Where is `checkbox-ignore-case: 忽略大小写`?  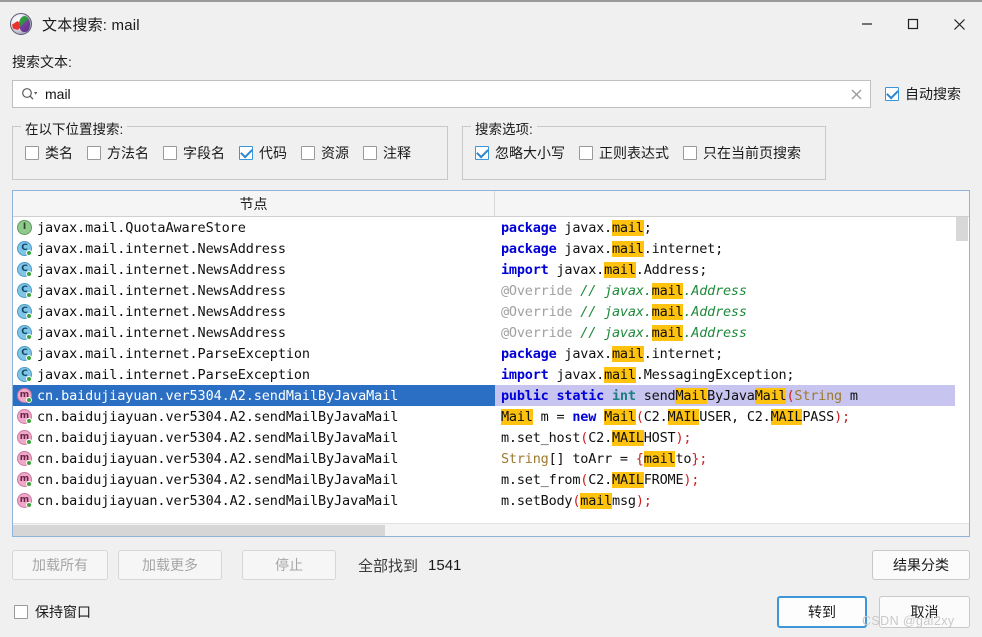 checkbox-ignore-case: 忽略大小写 is located at coordinates (520, 153).